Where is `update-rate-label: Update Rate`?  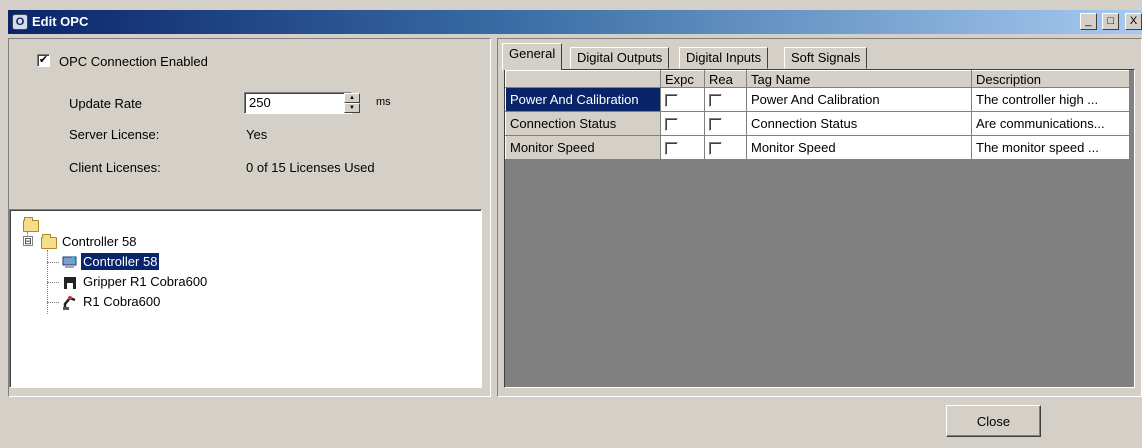
update-rate-label: Update Rate is located at coordinates (105, 103).